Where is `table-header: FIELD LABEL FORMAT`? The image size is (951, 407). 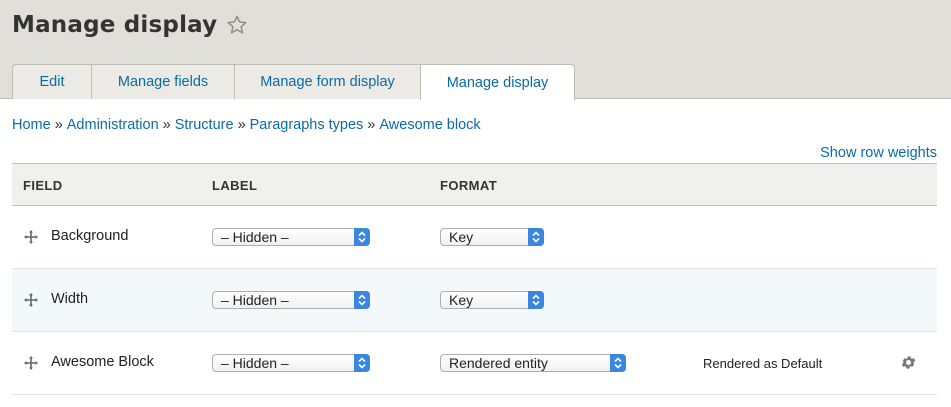
table-header: FIELD LABEL FORMAT is located at coordinates (474, 184).